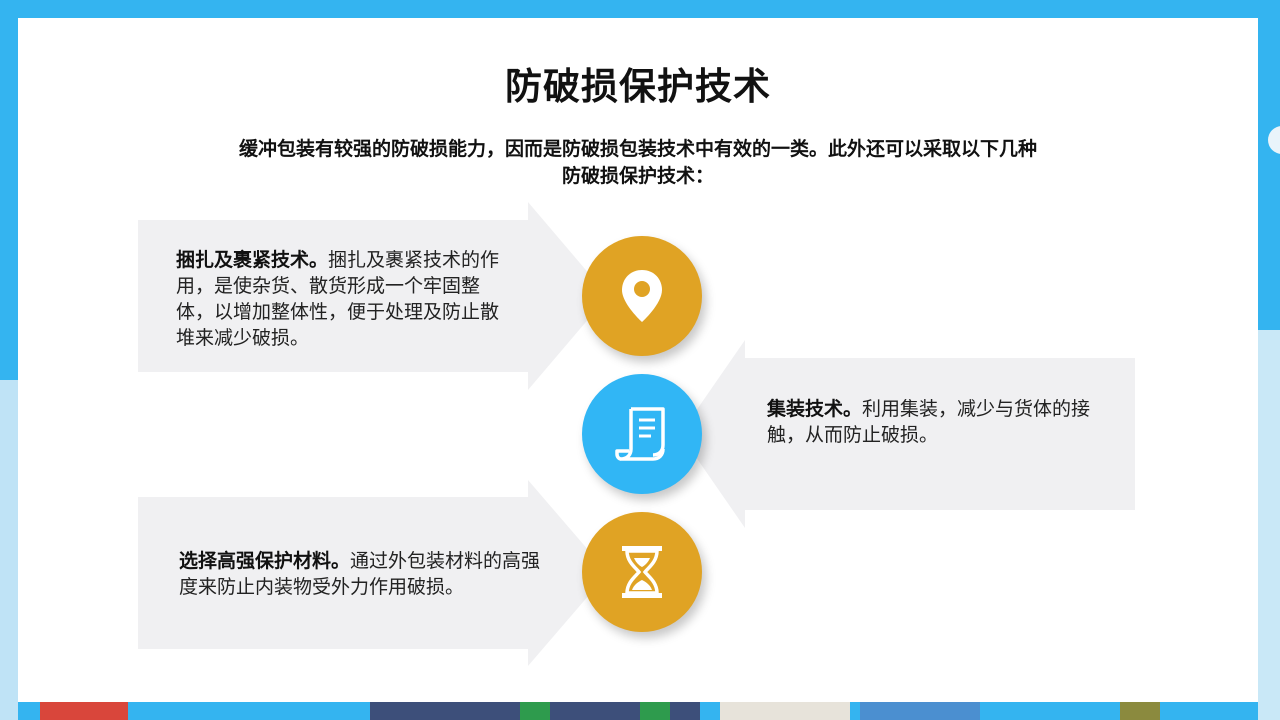 Image resolution: width=1280 pixels, height=720 pixels. I want to click on circle-binding, so click(642, 296).